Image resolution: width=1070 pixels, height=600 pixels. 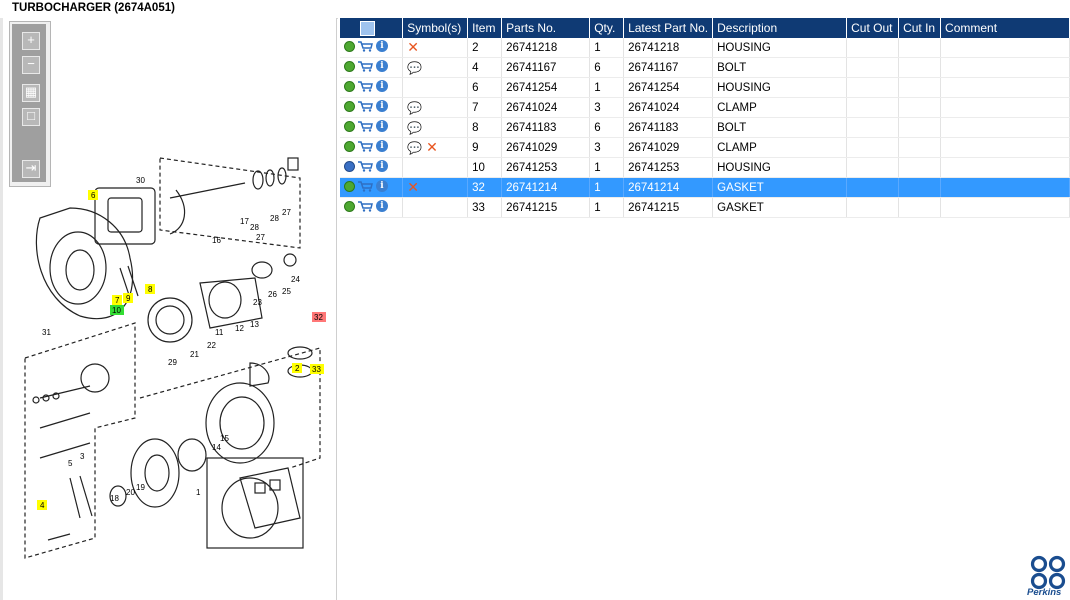 I want to click on table-row: i 💬 7 26741024 3 26741024 CLAMP, so click(x=705, y=107).